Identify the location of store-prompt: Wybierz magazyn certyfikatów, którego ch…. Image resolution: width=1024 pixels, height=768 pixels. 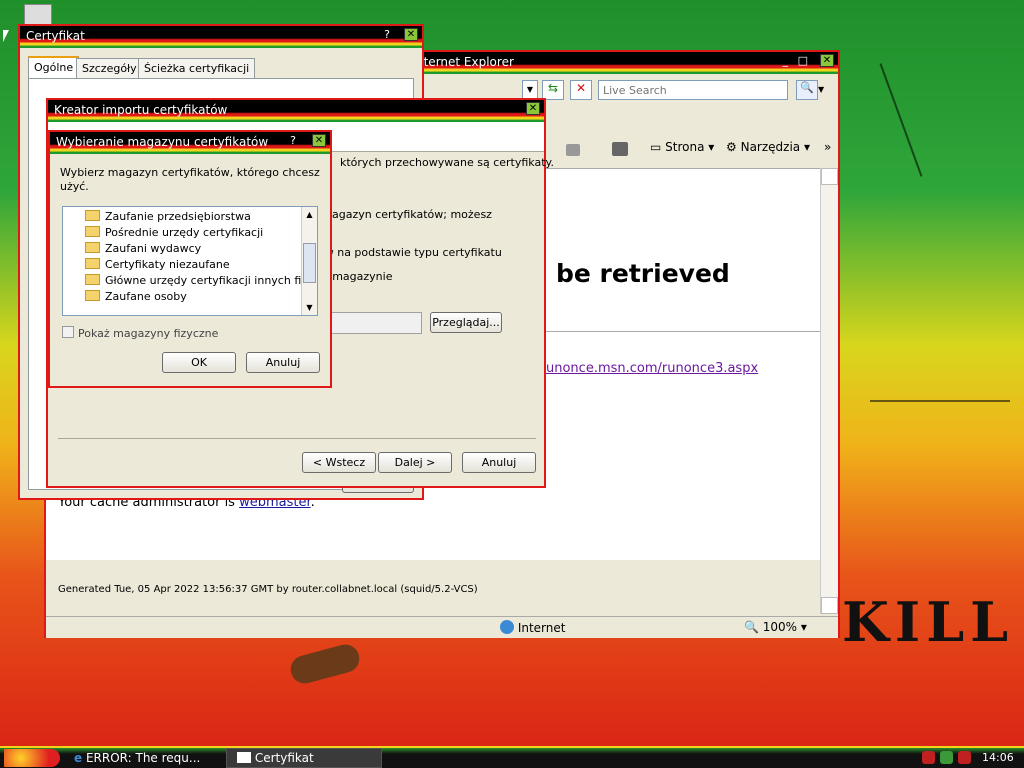
(190, 179).